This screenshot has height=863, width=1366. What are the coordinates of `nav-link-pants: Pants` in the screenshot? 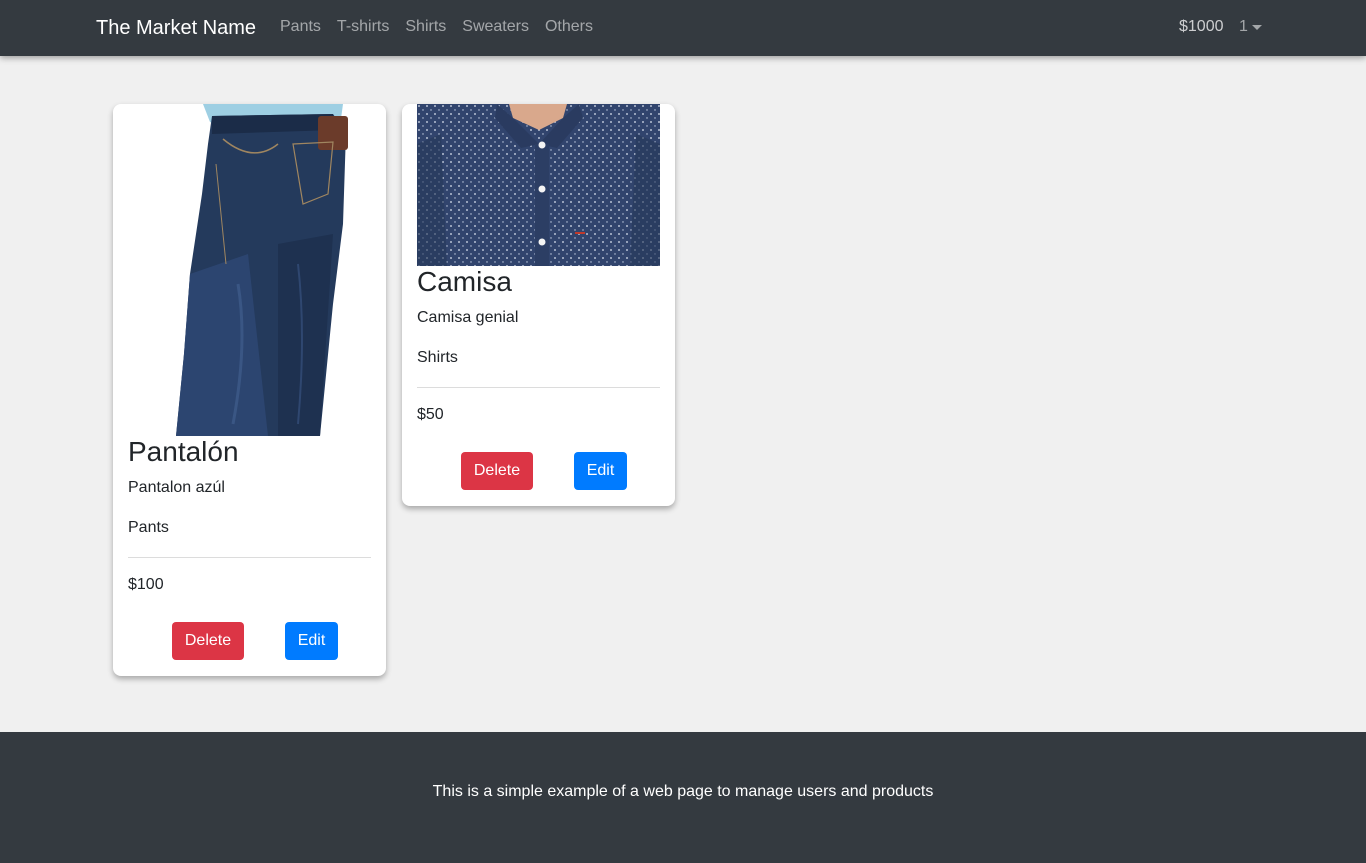 It's located at (300, 27).